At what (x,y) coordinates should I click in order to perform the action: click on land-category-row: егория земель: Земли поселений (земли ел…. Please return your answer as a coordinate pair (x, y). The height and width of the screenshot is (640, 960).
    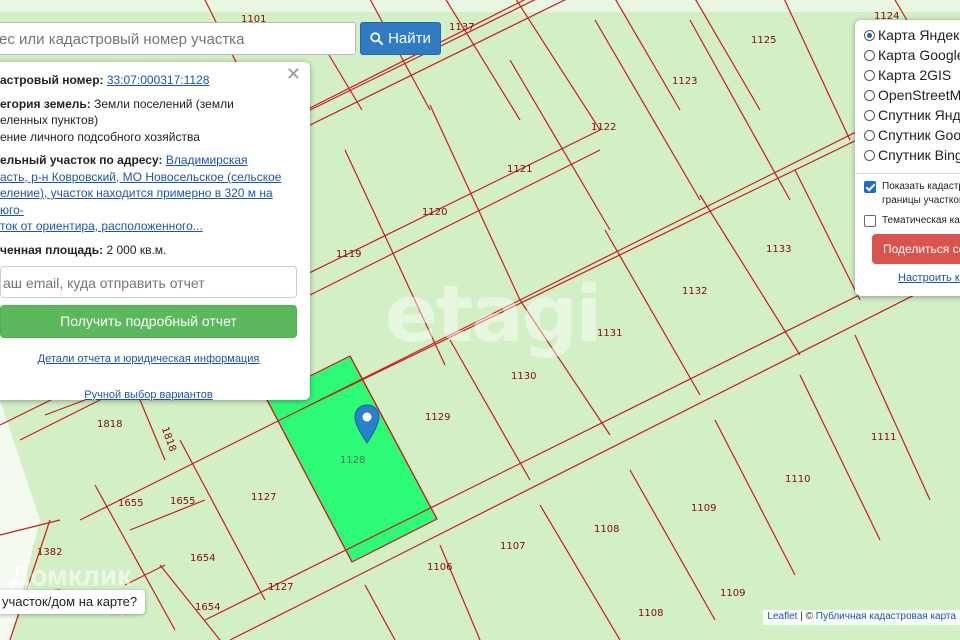
    Looking at the image, I should click on (148, 121).